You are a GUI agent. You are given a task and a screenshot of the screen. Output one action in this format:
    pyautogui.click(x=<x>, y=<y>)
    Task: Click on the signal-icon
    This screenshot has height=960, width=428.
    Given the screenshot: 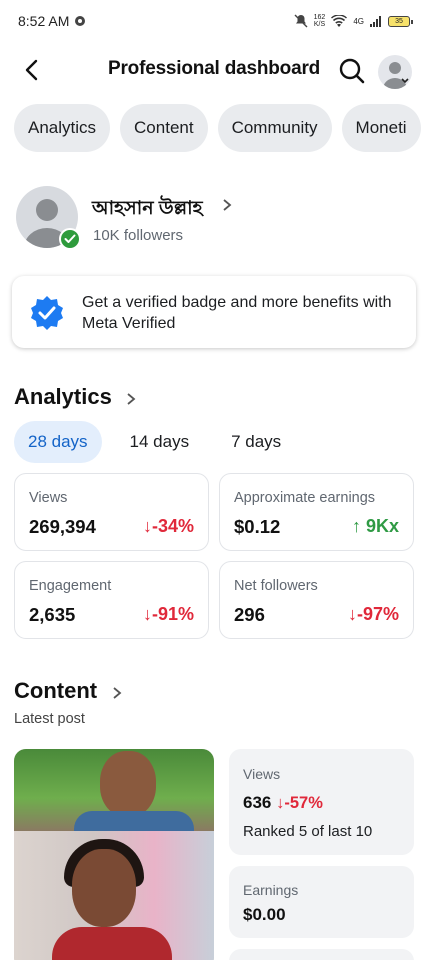 What is the action you would take?
    pyautogui.click(x=375, y=21)
    